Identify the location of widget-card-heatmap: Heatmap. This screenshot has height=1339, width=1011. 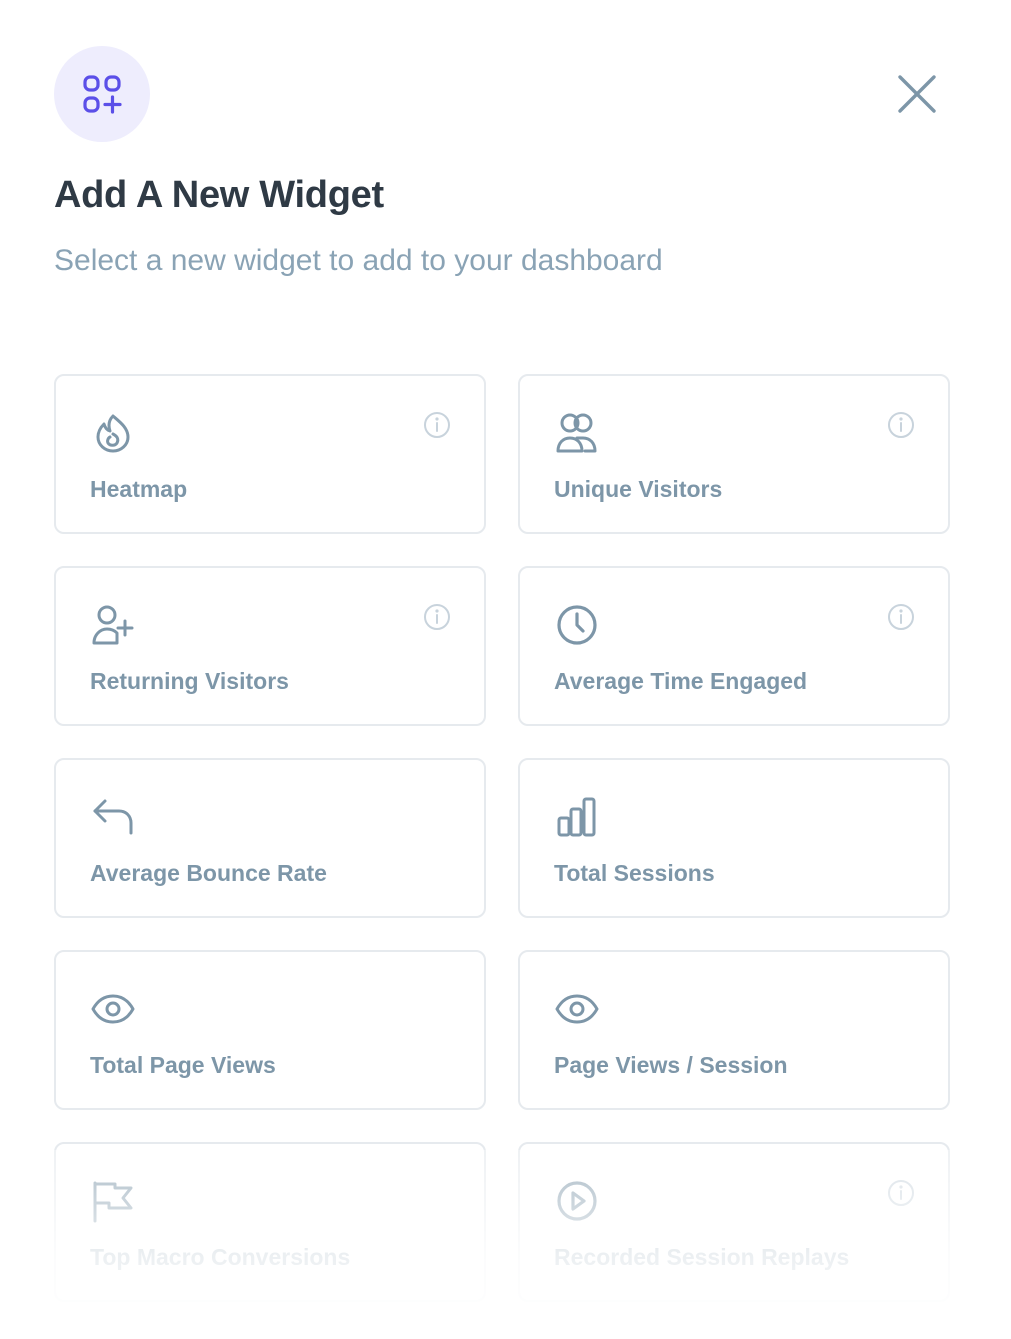
(270, 454).